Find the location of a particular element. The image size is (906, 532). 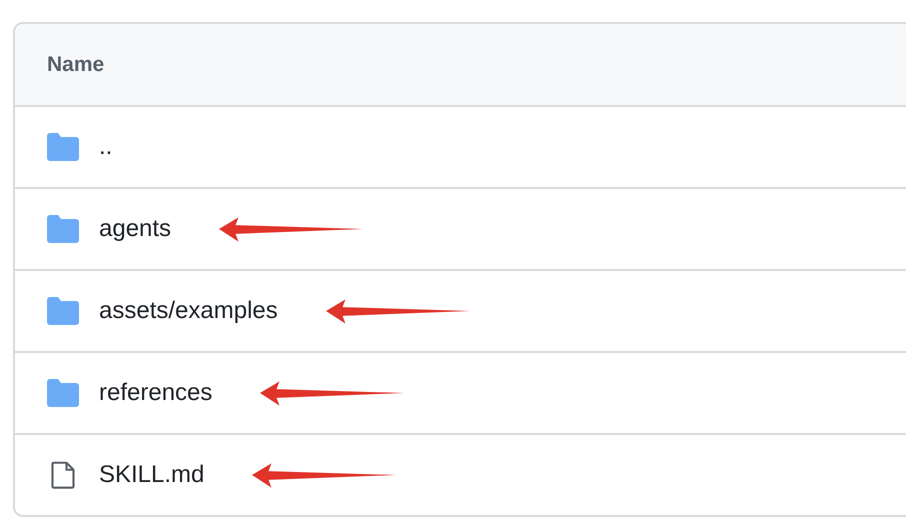

file-name: agents is located at coordinates (135, 229).